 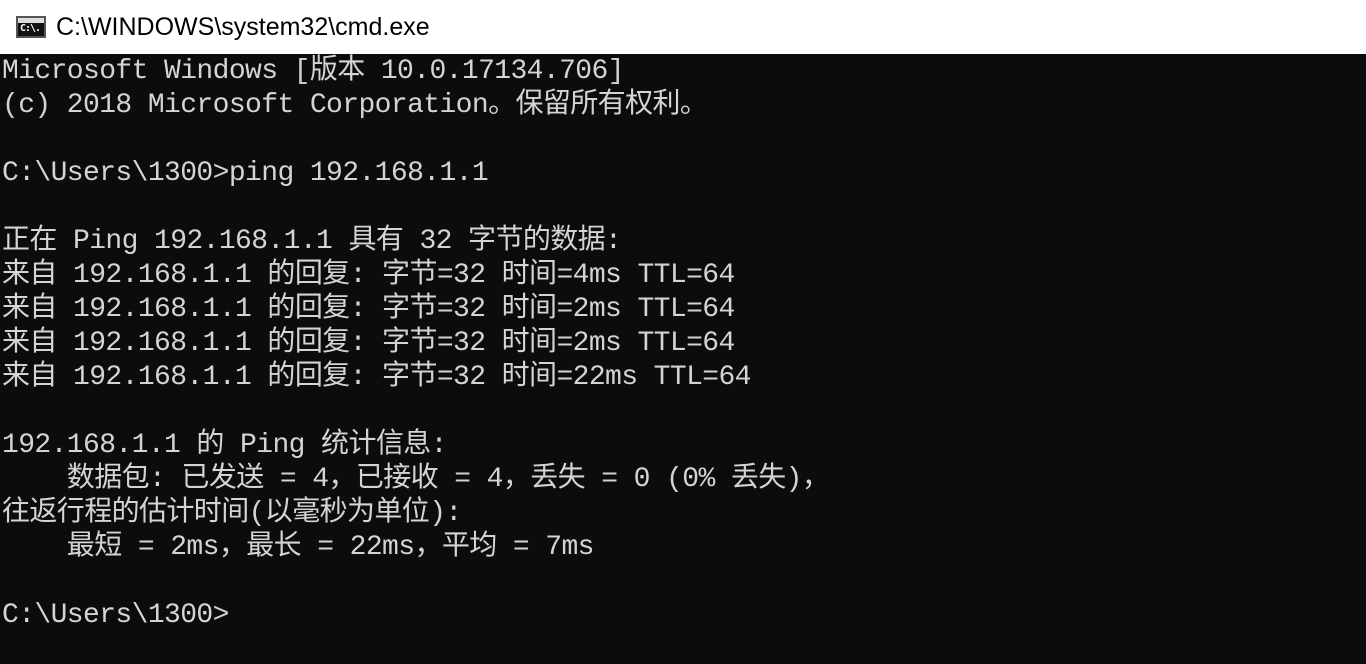 What do you see at coordinates (232, 513) in the screenshot?
I see `console-line-rtt-header: 往返行程的估计时间(以毫秒为单位):` at bounding box center [232, 513].